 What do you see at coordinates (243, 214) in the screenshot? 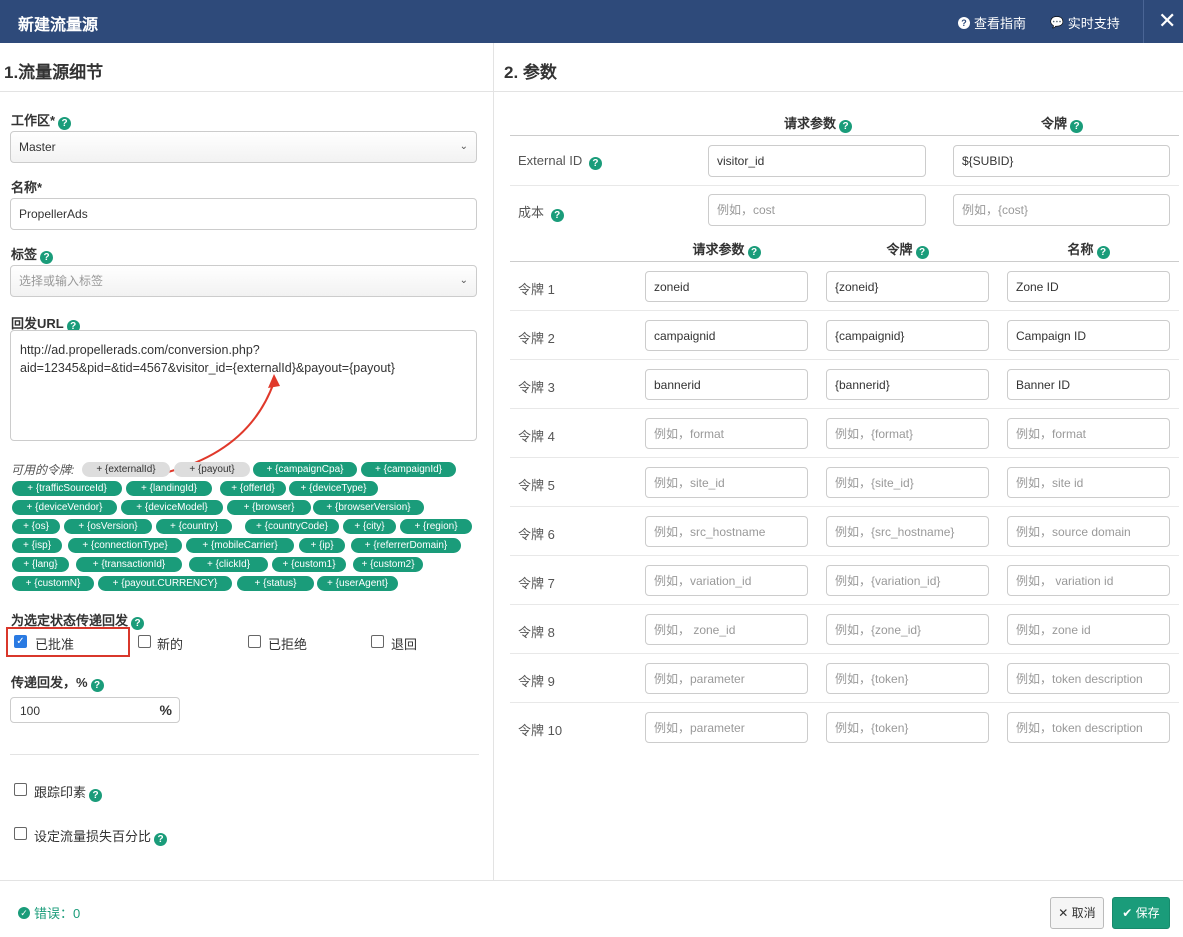
I see `name-input` at bounding box center [243, 214].